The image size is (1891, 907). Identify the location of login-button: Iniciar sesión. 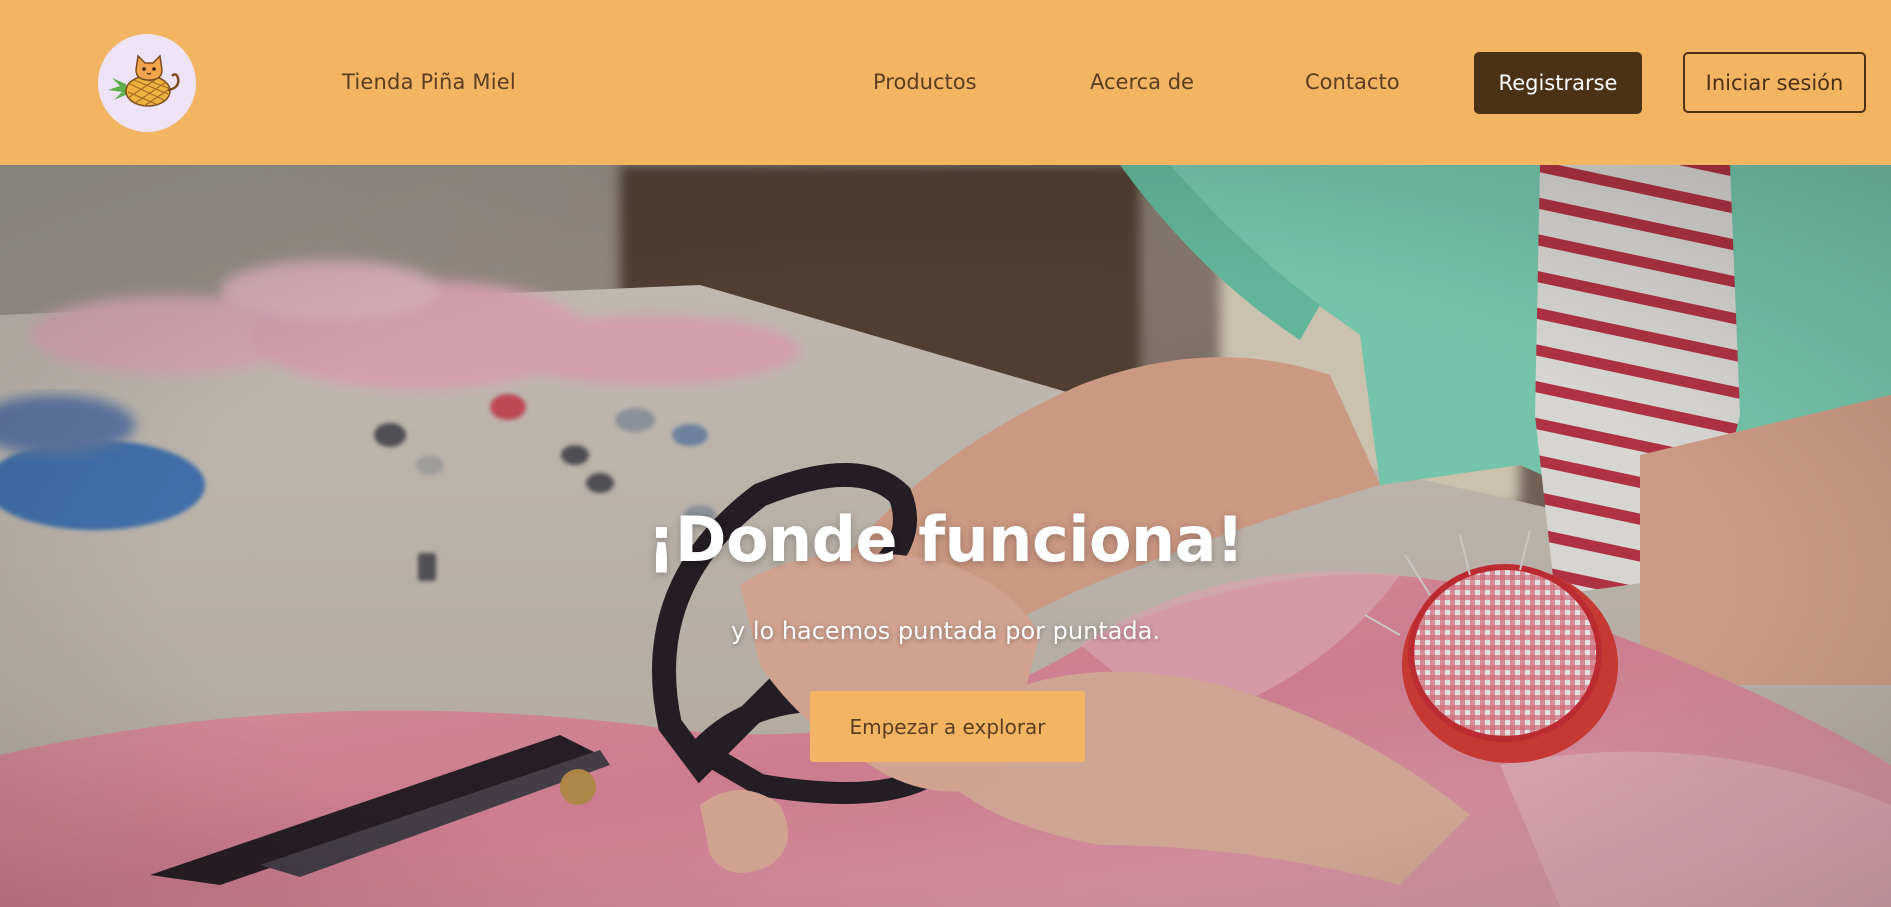
(1774, 82).